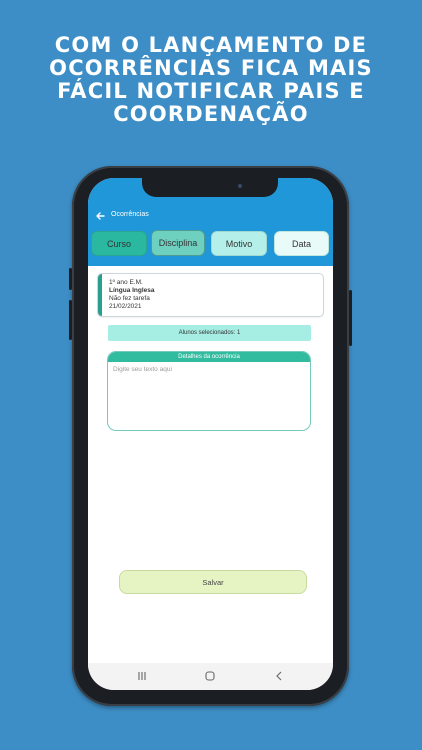  Describe the element at coordinates (211, 114) in the screenshot. I see `headline-line-4: COORDENAÇÃO` at that location.